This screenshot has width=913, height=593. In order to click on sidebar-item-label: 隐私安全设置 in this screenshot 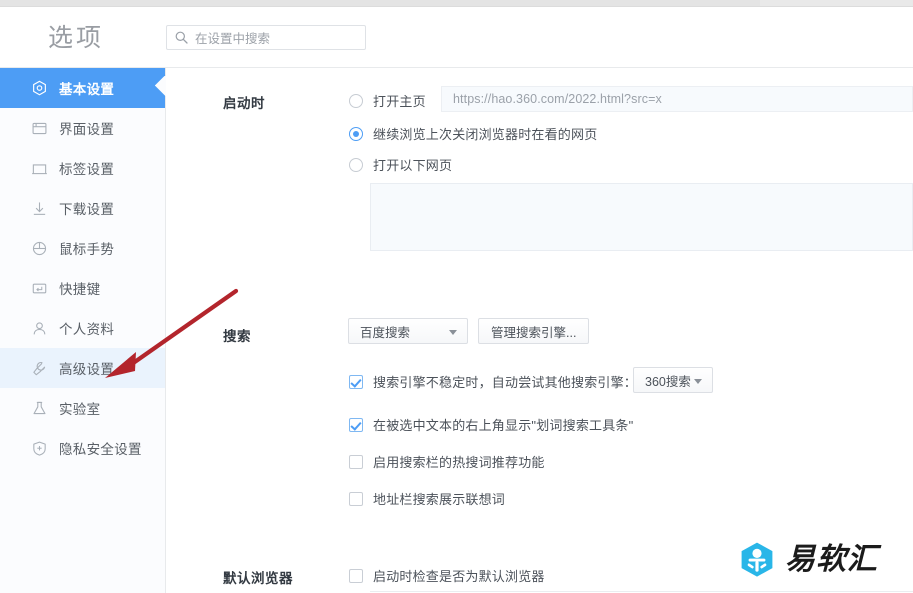, I will do `click(100, 449)`.